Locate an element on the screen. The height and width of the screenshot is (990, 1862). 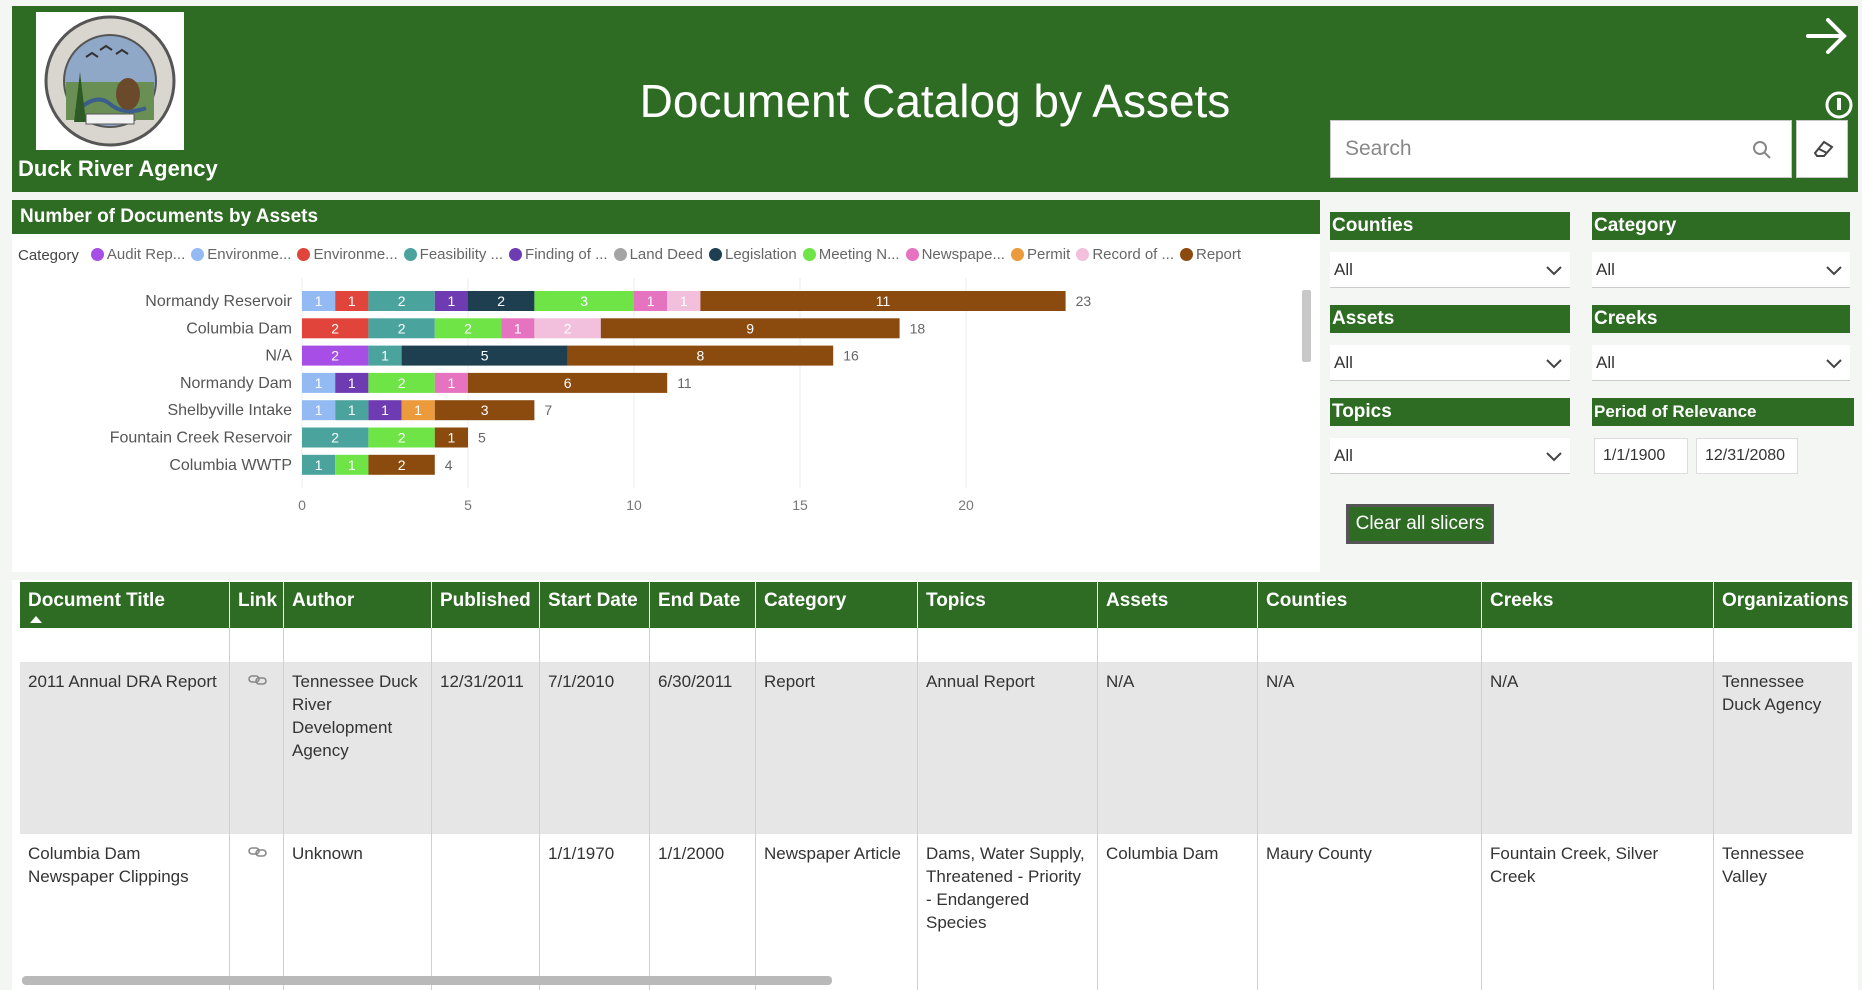
column-header-organizations: Organizations is located at coordinates (1783, 605).